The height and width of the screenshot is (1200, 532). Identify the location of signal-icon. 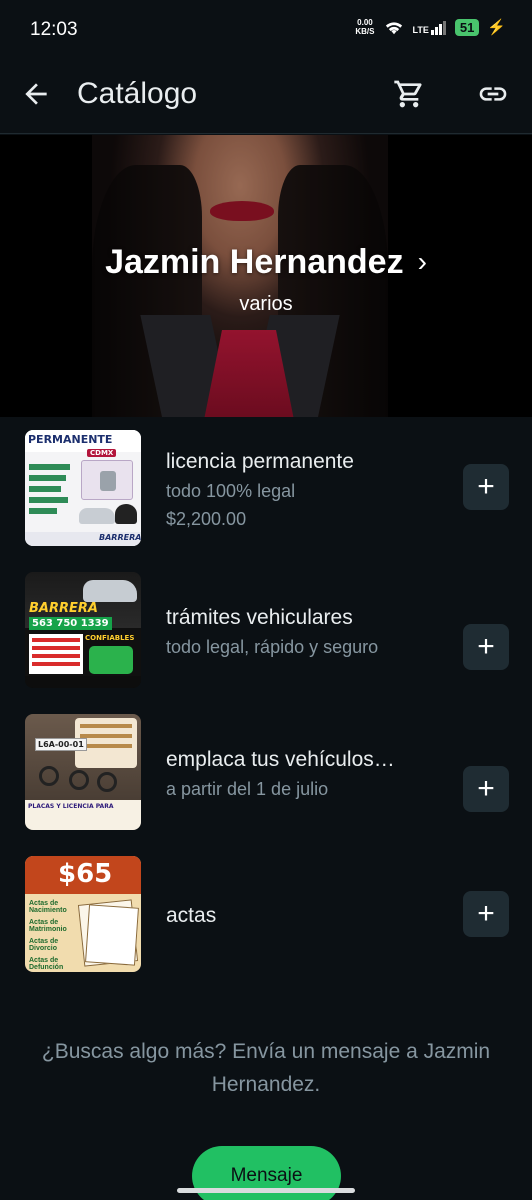
(438, 28).